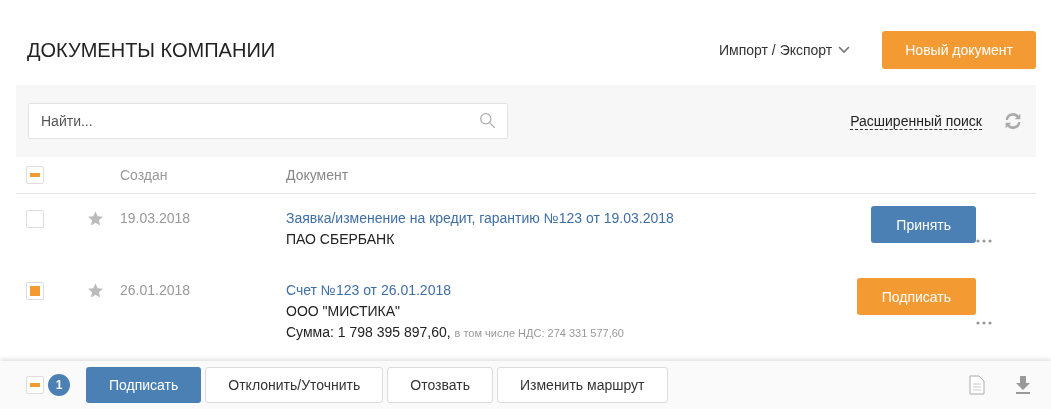 Image resolution: width=1051 pixels, height=409 pixels. Describe the element at coordinates (582, 385) in the screenshot. I see `action-button: Изменить маршрут` at that location.